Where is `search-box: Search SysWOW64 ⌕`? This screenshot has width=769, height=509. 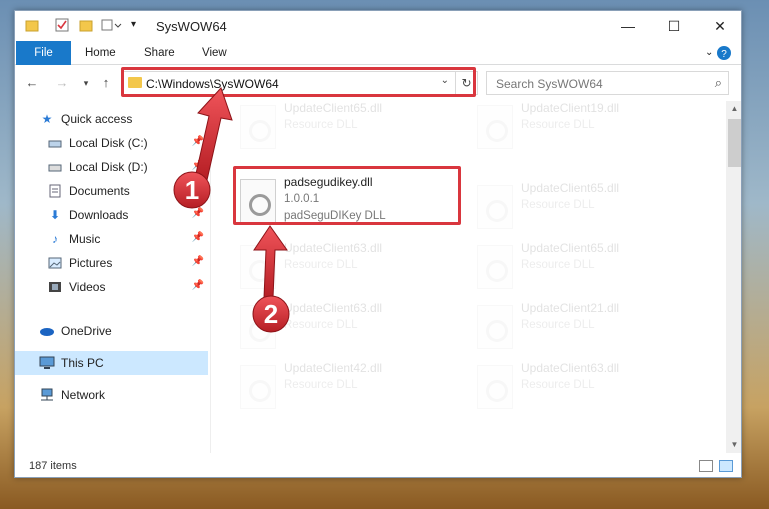 search-box: Search SysWOW64 ⌕ is located at coordinates (607, 83).